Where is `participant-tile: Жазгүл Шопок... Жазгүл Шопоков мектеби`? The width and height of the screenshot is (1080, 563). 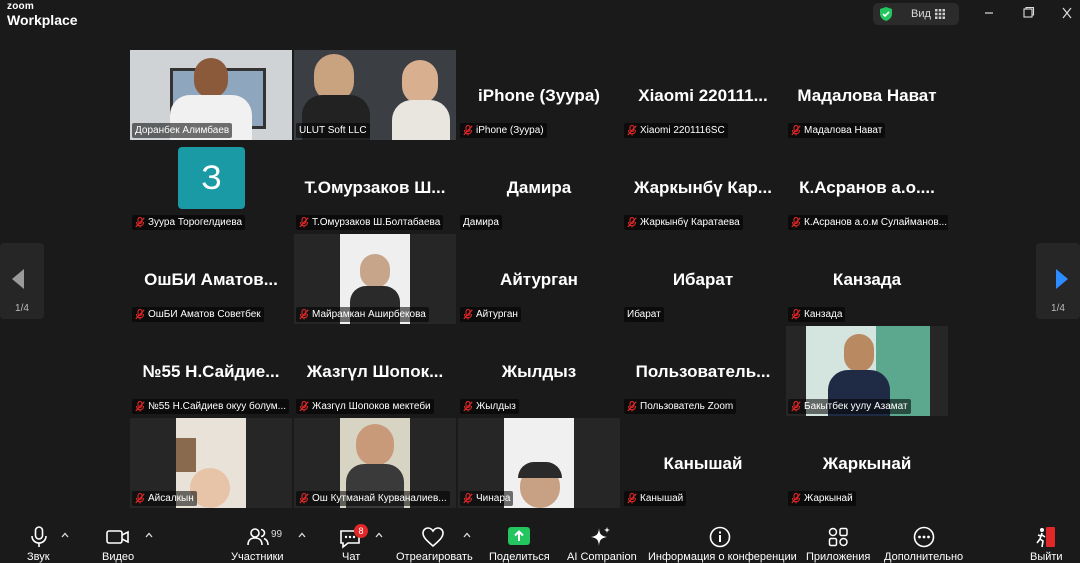
participant-tile: Жазгүл Шопок... Жазгүл Шопоков мектеби is located at coordinates (375, 371).